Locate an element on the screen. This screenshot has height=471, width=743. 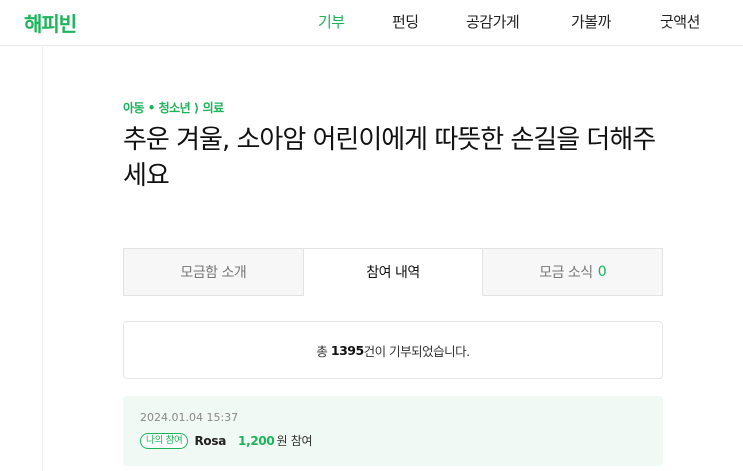
tab-intro-label: 모금함 소개 is located at coordinates (213, 273).